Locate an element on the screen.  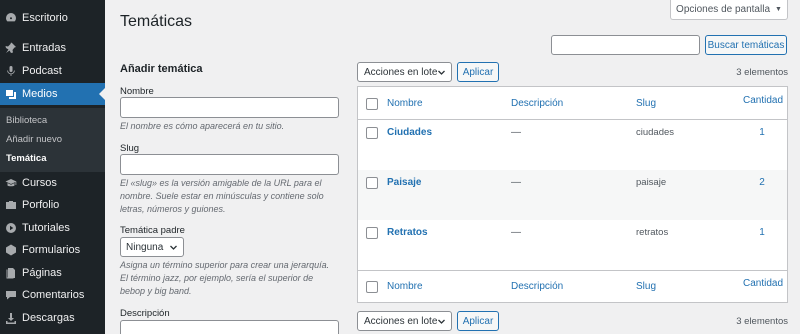
sidebar-item-tutoriales: Tutoriales is located at coordinates (52, 228).